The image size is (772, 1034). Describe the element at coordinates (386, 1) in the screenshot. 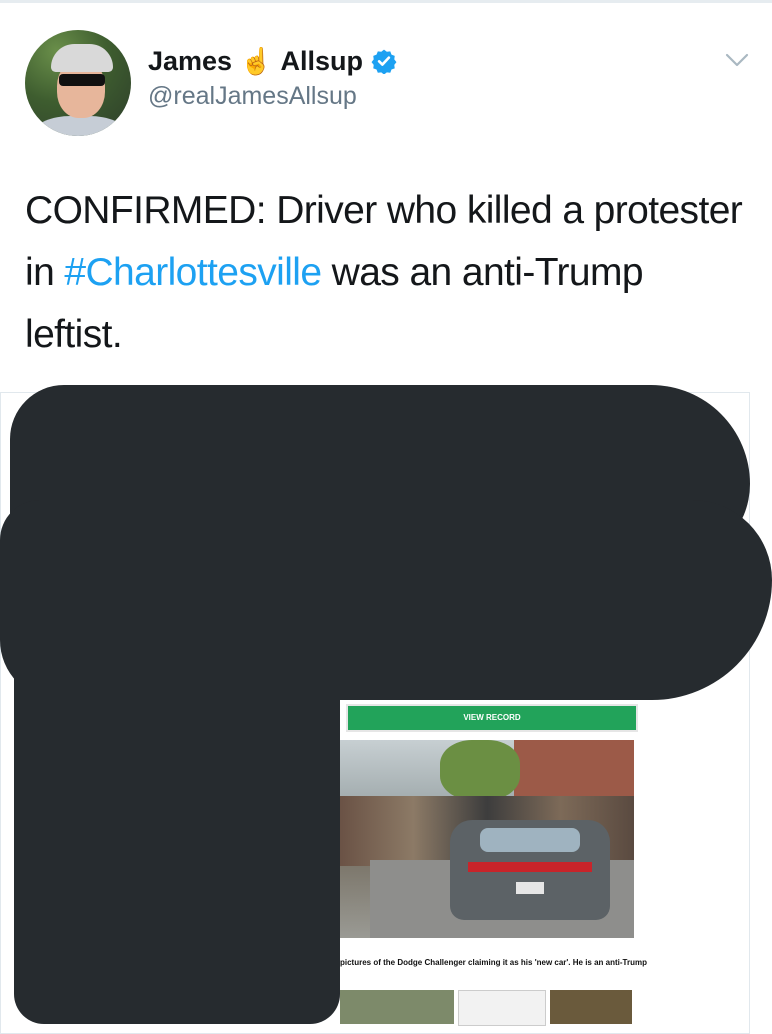

I see `top-divider` at that location.